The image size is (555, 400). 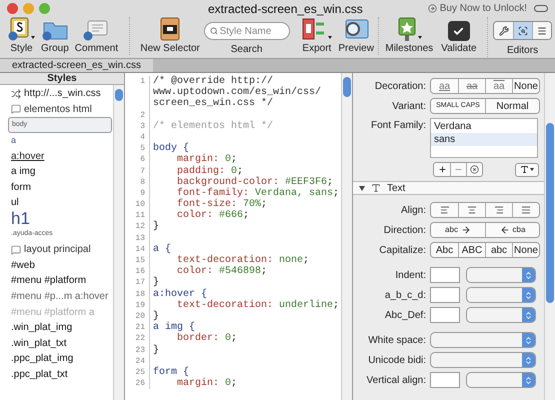 I want to click on direction-option: abc, so click(x=458, y=230).